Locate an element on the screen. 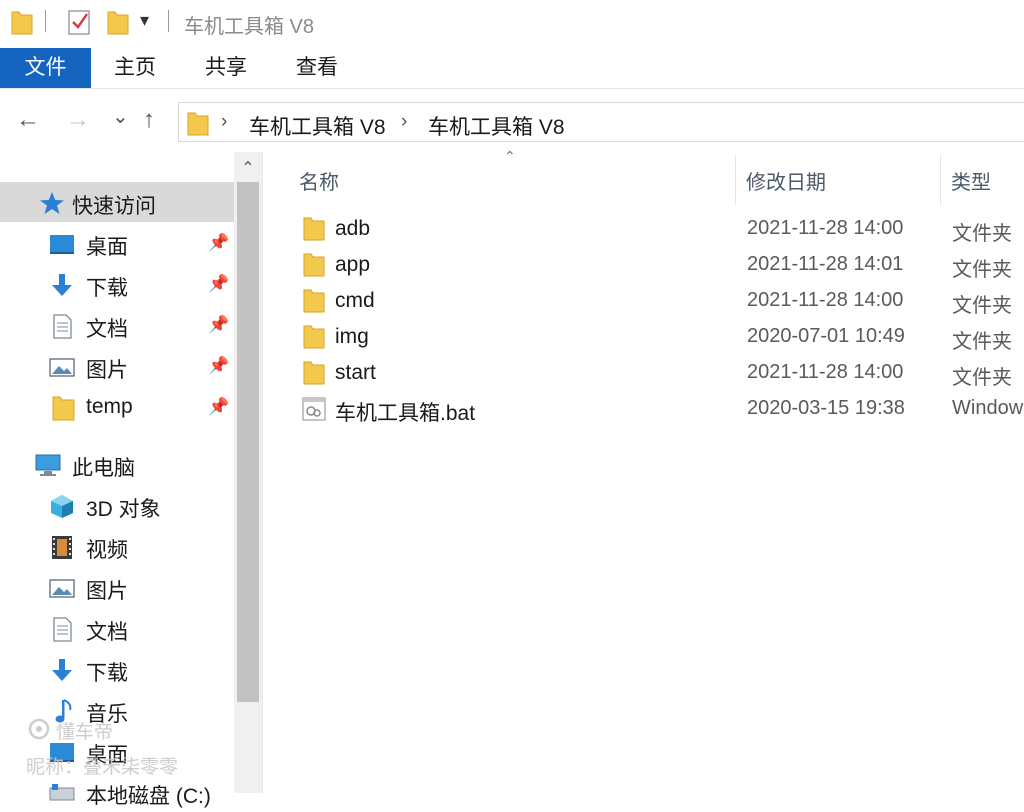  file-type: Window is located at coordinates (988, 408).